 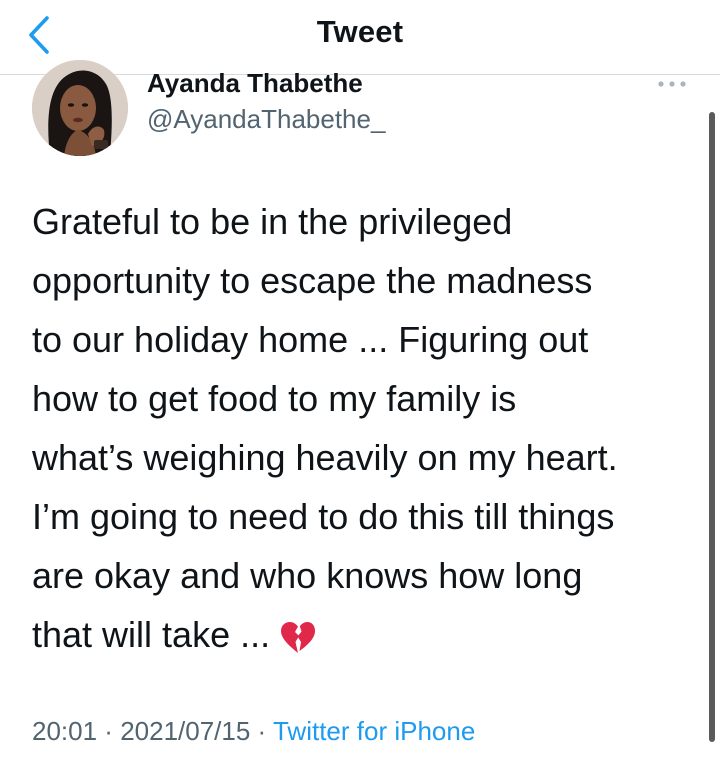 I want to click on tweet-source-link: Twitter for iPhone, so click(x=374, y=731).